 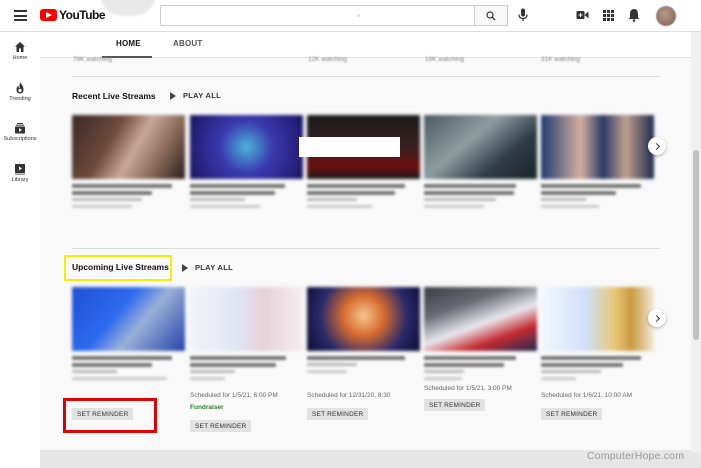 What do you see at coordinates (468, 388) in the screenshot?
I see `scheduled-time: Scheduled for 1/5/21, 3:00 PM` at bounding box center [468, 388].